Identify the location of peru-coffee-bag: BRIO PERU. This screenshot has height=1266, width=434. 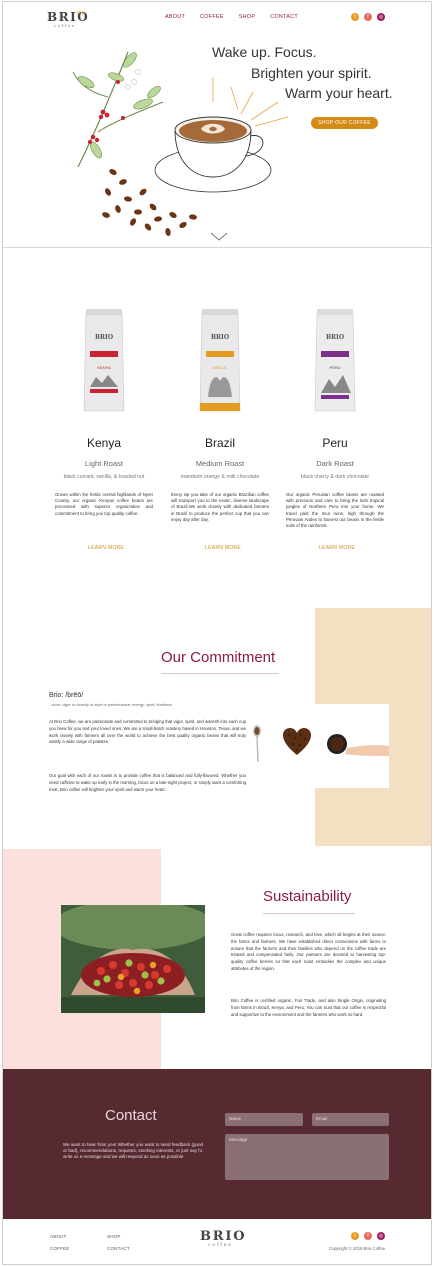
(335, 362).